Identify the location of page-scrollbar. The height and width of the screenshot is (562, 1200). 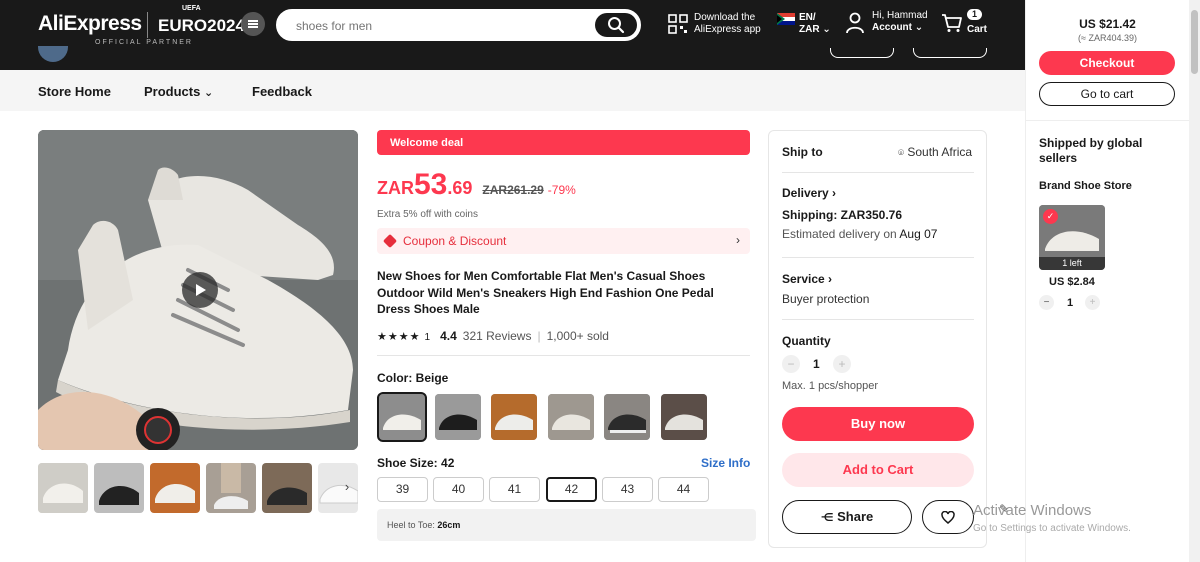
(1194, 281).